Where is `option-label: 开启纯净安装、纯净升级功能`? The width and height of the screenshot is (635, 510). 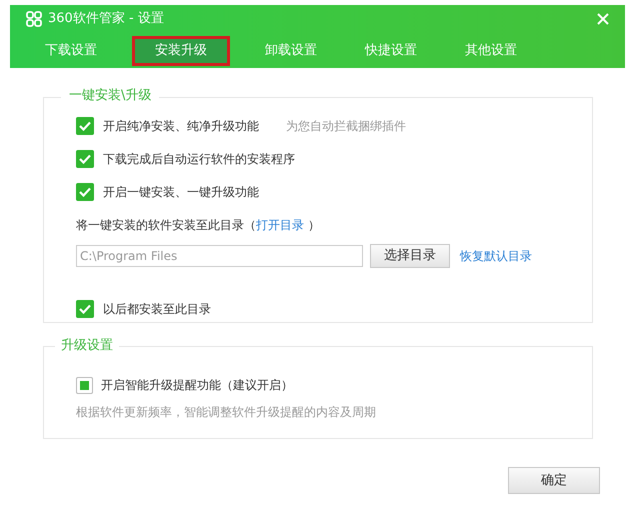
option-label: 开启纯净安装、纯净升级功能 is located at coordinates (181, 126).